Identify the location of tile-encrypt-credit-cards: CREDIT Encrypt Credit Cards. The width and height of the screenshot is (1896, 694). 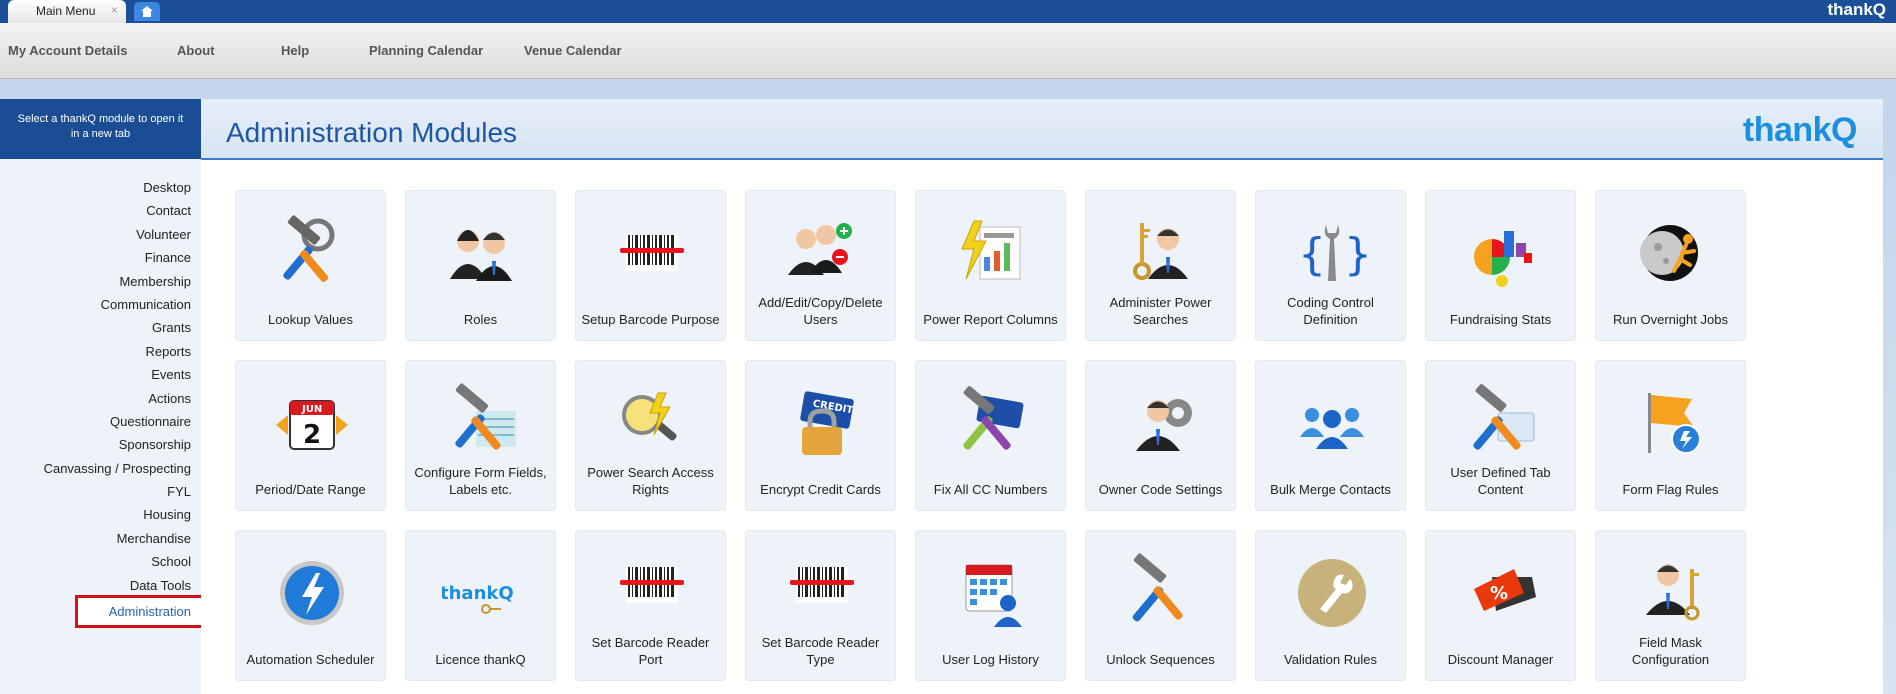
(820, 435).